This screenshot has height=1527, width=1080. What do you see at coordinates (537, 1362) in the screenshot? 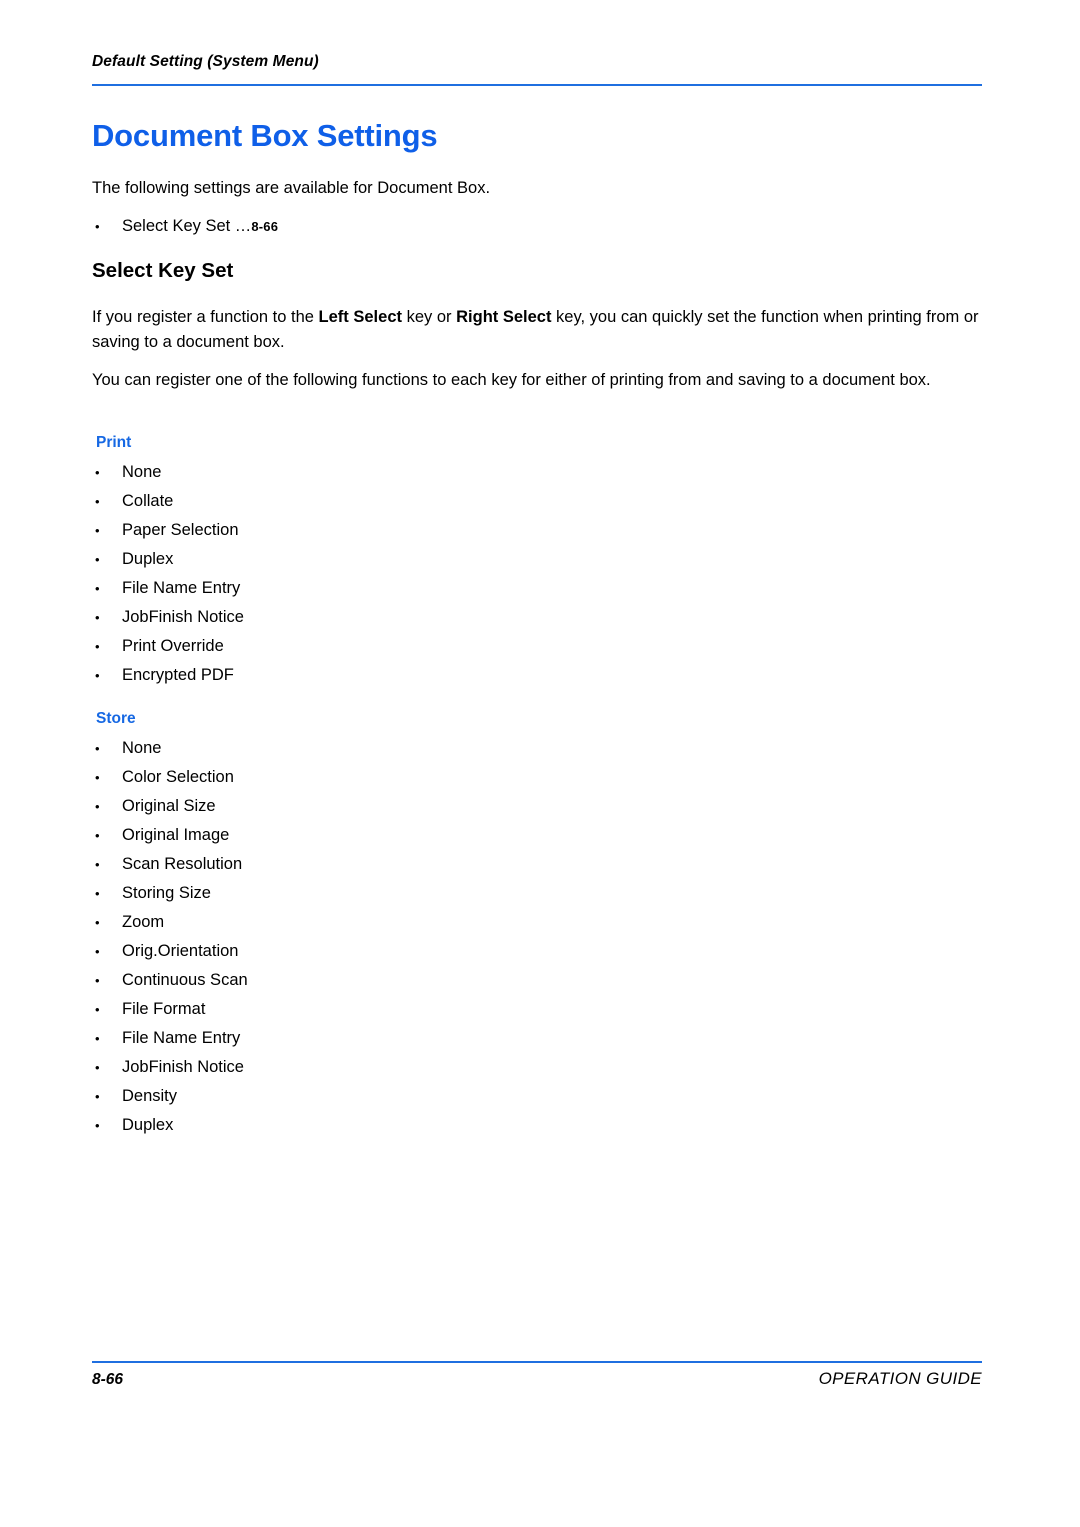
I see `footer-rule` at bounding box center [537, 1362].